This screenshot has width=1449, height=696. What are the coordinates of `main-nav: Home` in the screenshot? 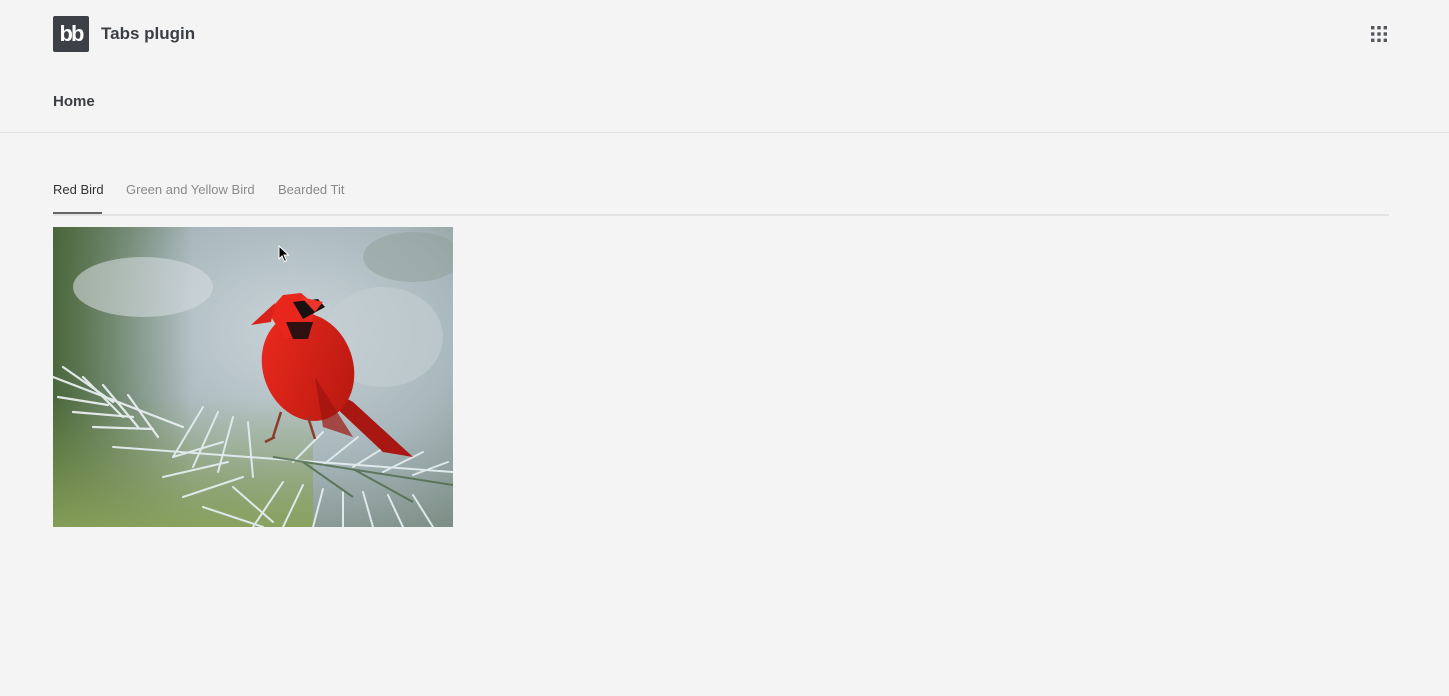 It's located at (724, 100).